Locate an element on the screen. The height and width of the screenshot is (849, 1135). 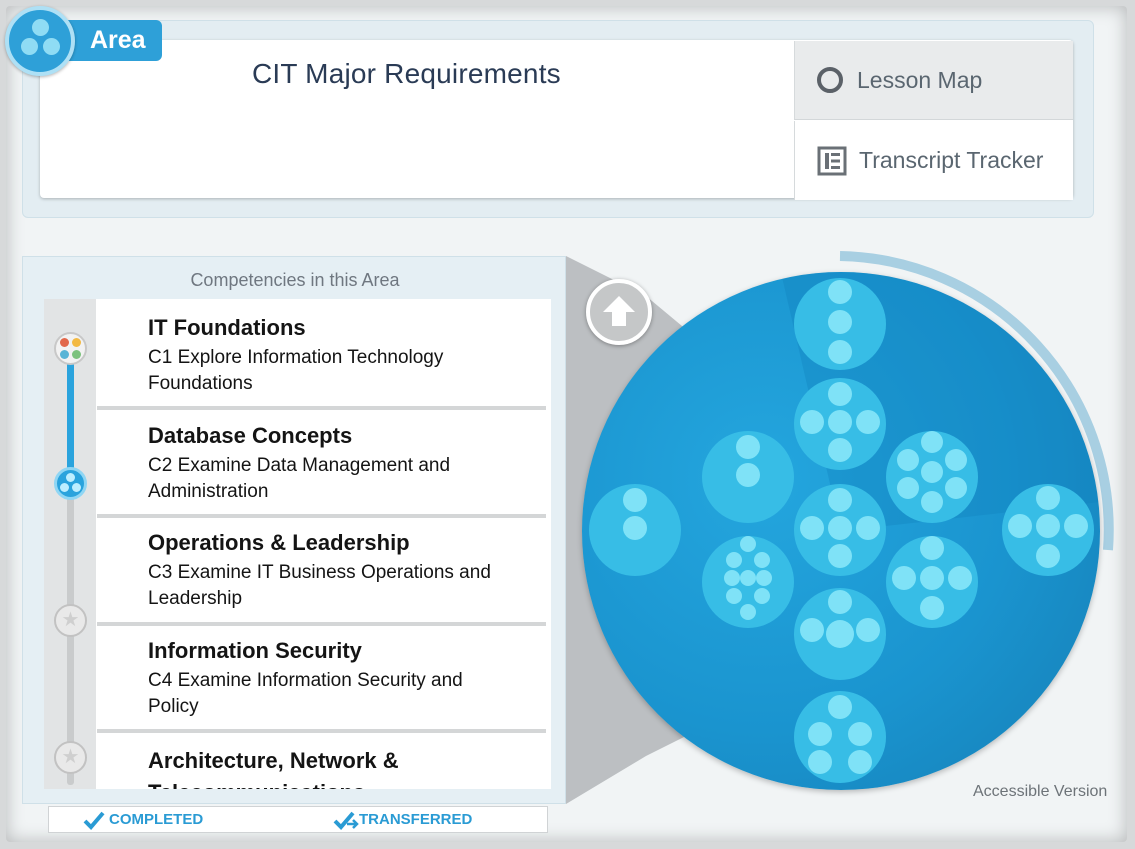
competency-title: Operations & Leadership is located at coordinates (279, 542).